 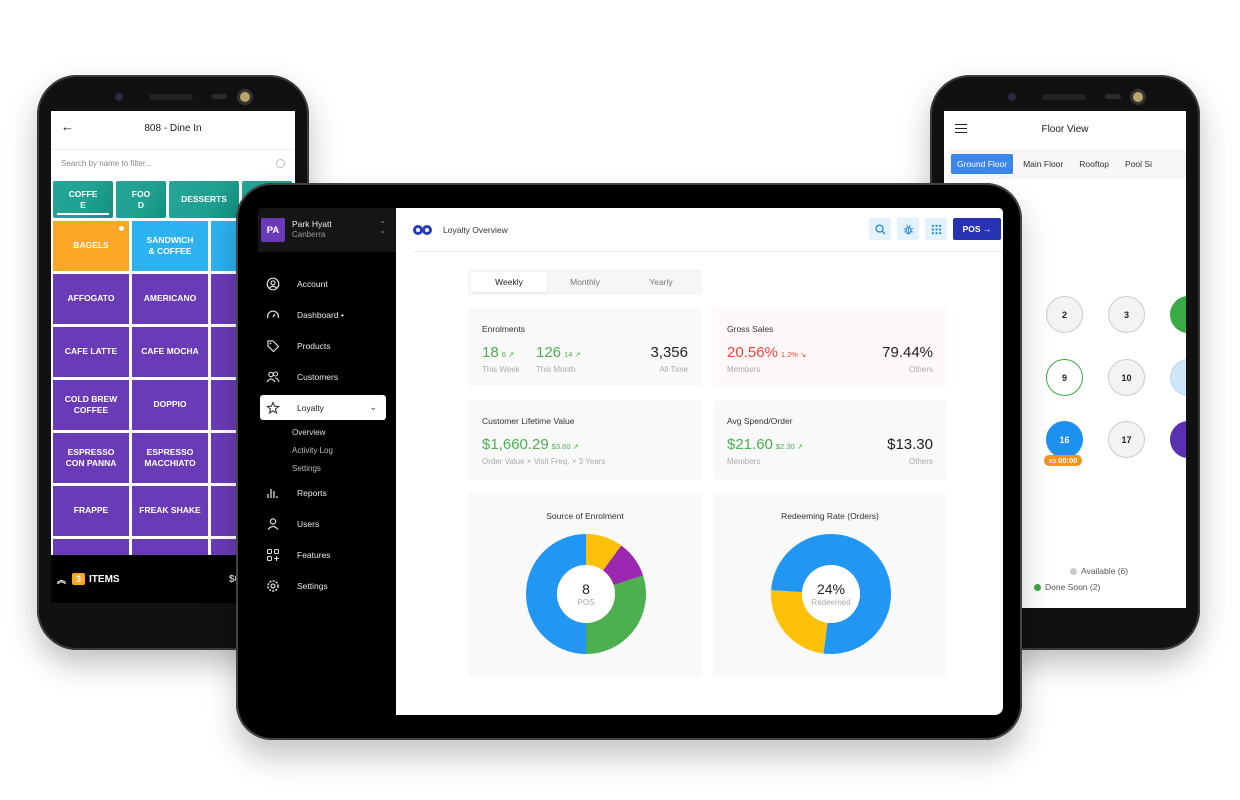 What do you see at coordinates (1064, 439) in the screenshot?
I see `table-16: 16` at bounding box center [1064, 439].